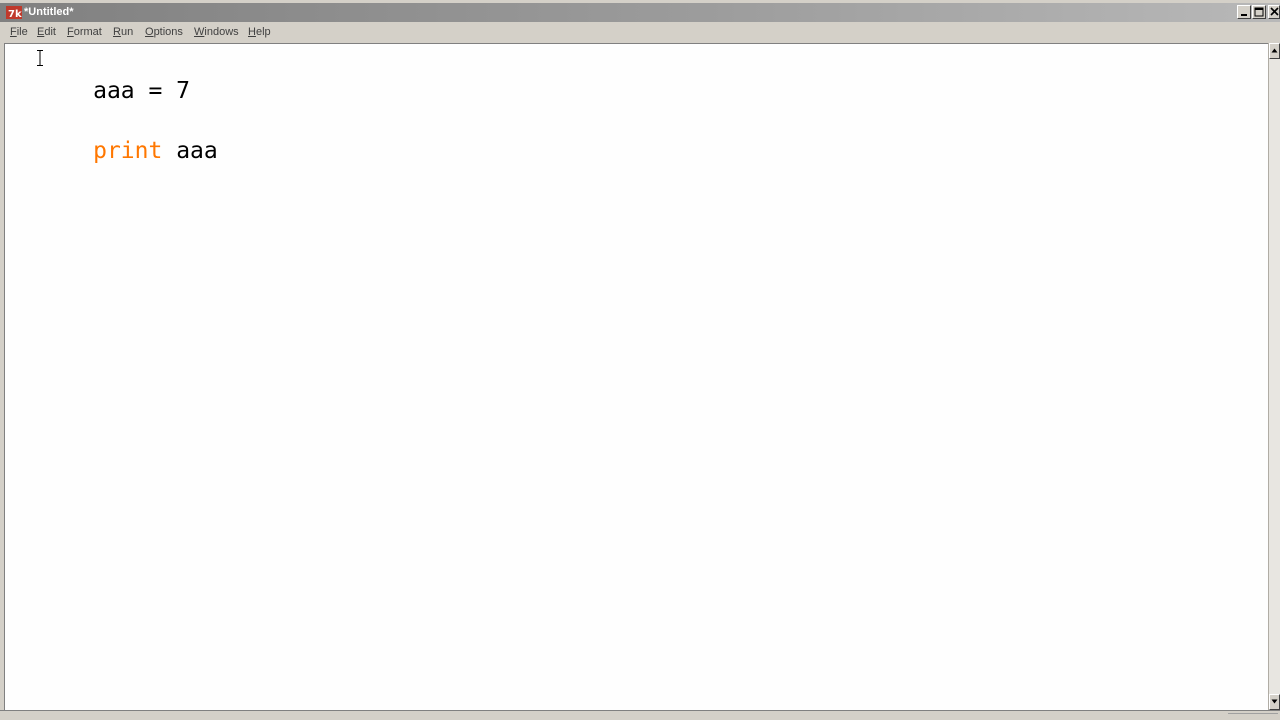  I want to click on ibeam-cursor-icon, so click(40, 58).